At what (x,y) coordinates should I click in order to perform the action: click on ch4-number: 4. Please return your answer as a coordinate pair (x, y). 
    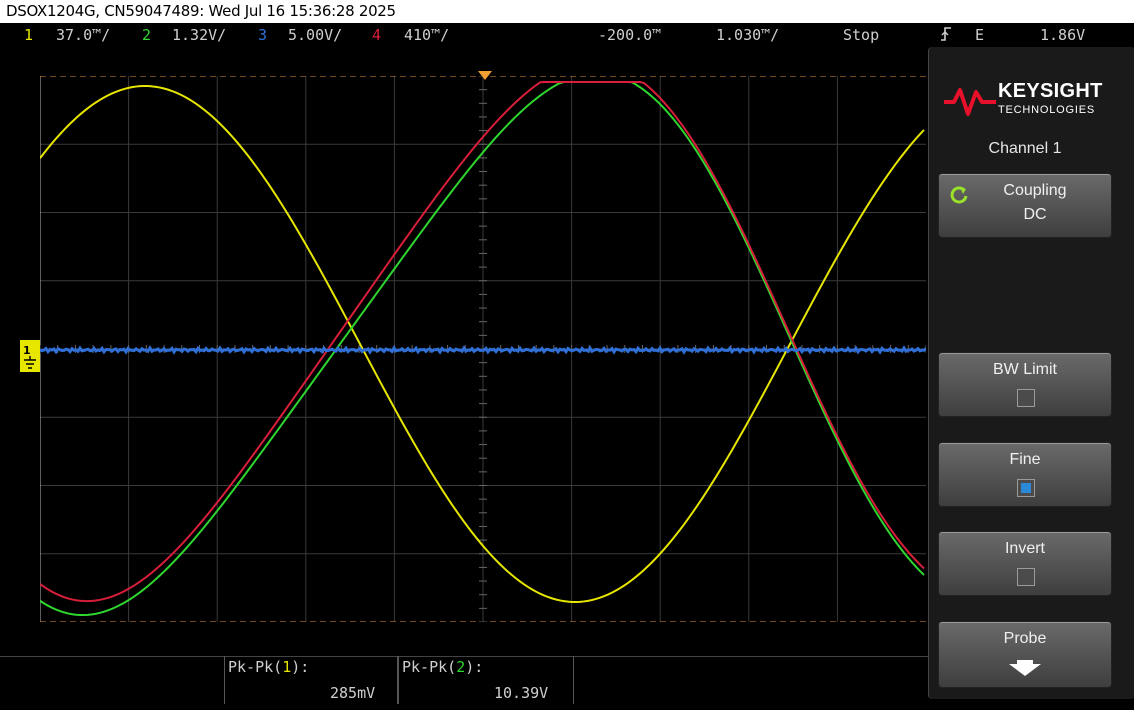
    Looking at the image, I should click on (376, 35).